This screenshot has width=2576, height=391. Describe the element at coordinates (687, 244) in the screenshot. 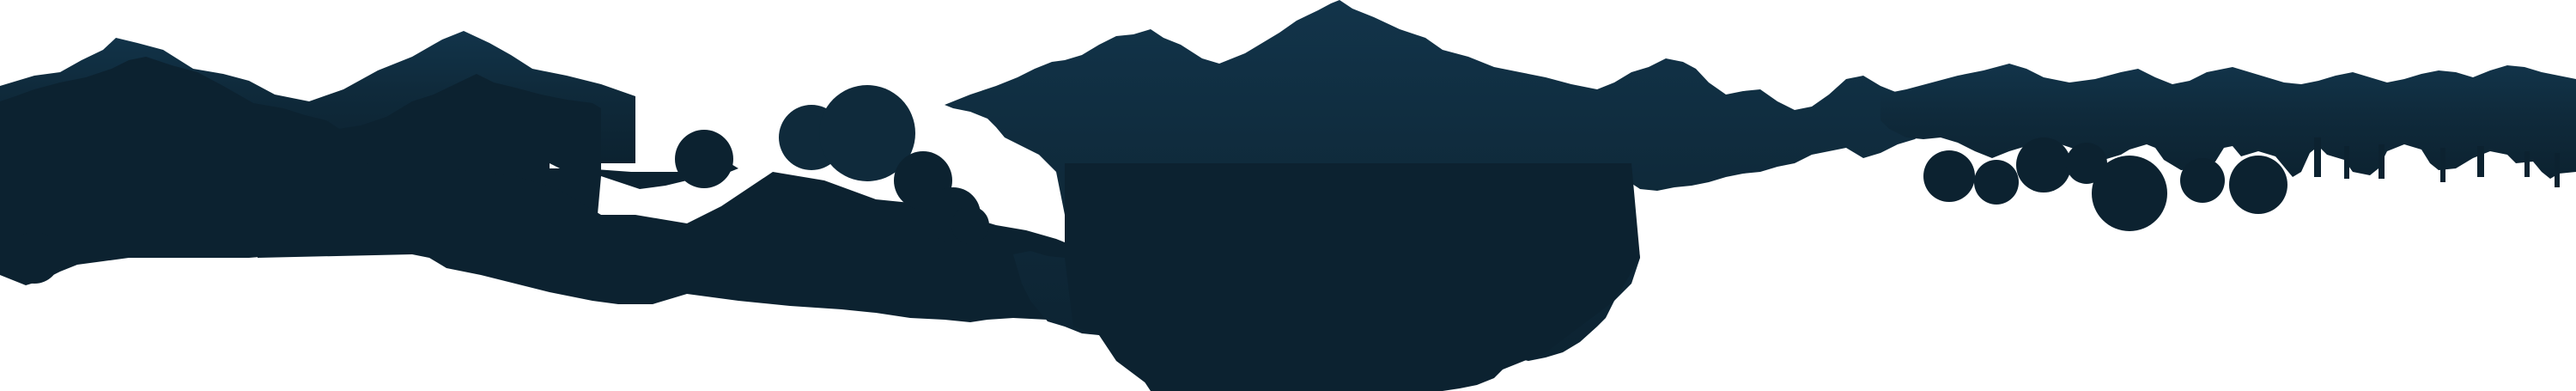

I see `lower-slope` at that location.